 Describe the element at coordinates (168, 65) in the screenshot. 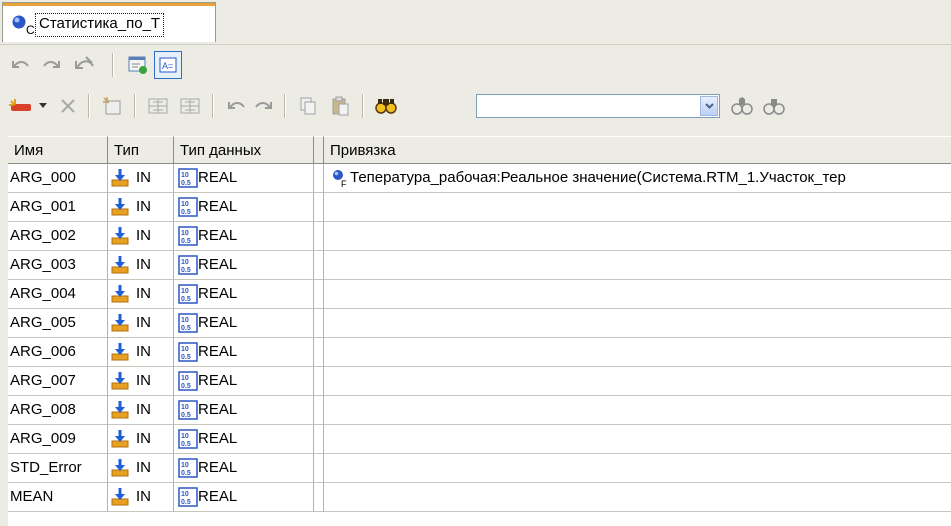

I see `arguments-view-icon: A=` at that location.